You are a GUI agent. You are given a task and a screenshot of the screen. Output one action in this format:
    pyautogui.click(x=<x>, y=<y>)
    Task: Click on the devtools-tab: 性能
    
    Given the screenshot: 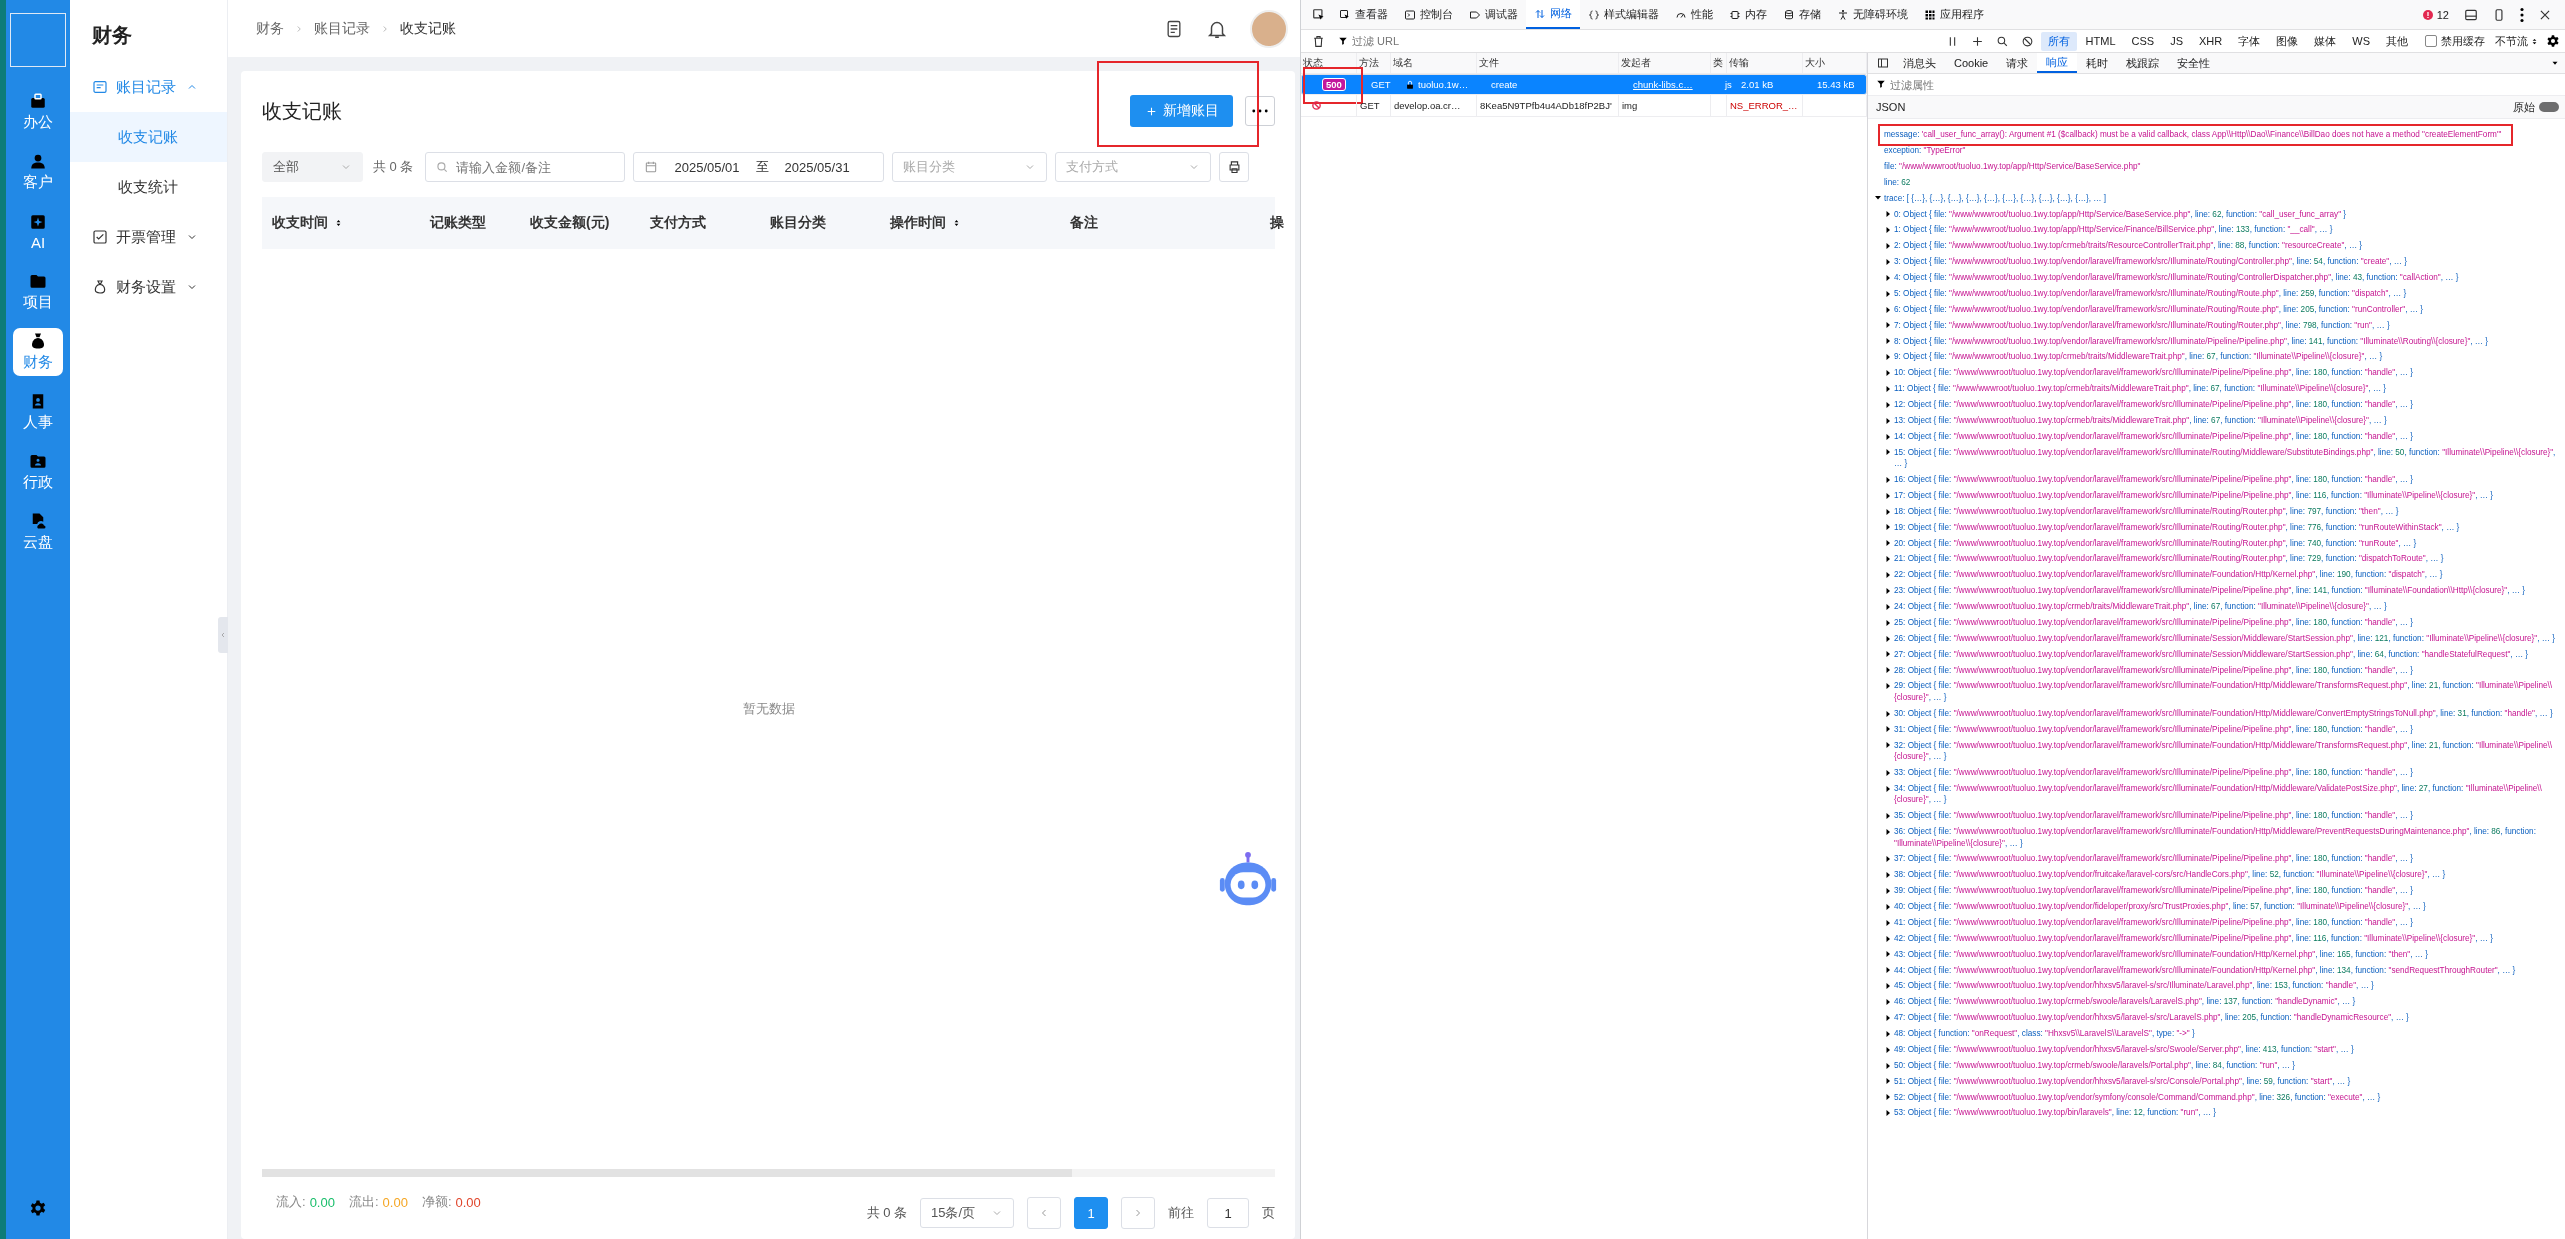 What is the action you would take?
    pyautogui.click(x=1694, y=14)
    